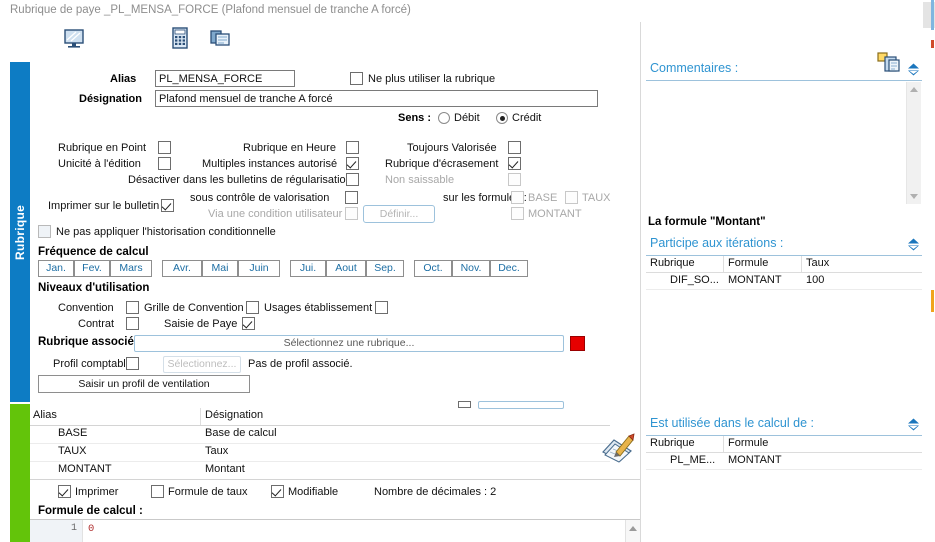 The image size is (935, 542). Describe the element at coordinates (91, 529) in the screenshot. I see `formula-code: 0` at that location.